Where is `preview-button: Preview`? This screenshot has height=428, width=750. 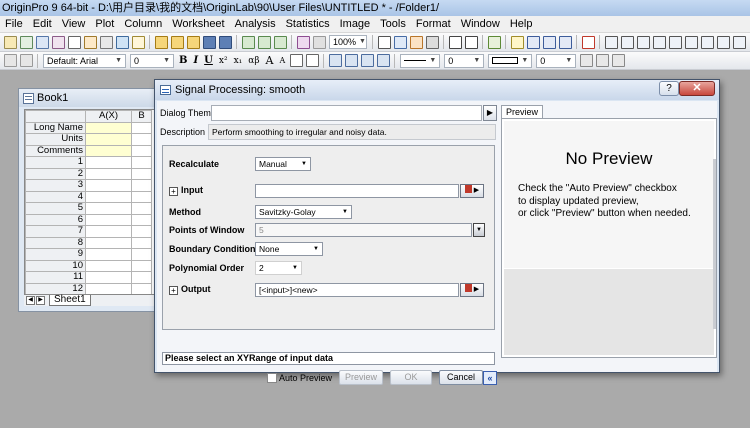 preview-button: Preview is located at coordinates (361, 377).